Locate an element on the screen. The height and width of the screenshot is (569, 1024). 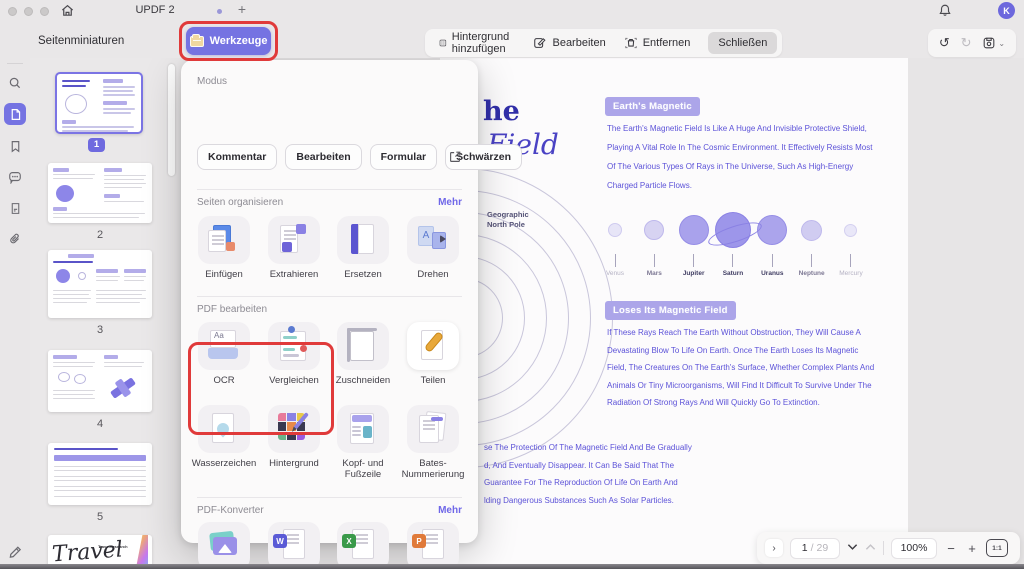
tool-bild: Bild is located at coordinates (224, 545).